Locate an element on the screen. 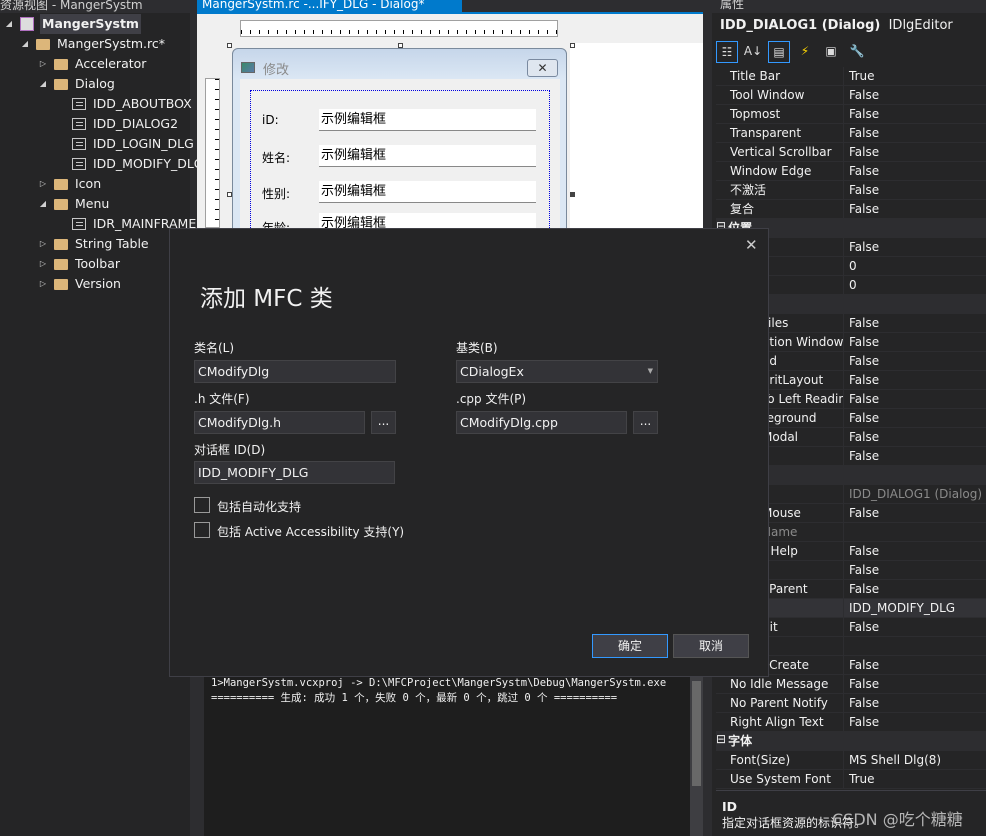 This screenshot has height=836, width=986. property-row: Font(Size) MS Shell Dlg(8) is located at coordinates (851, 760).